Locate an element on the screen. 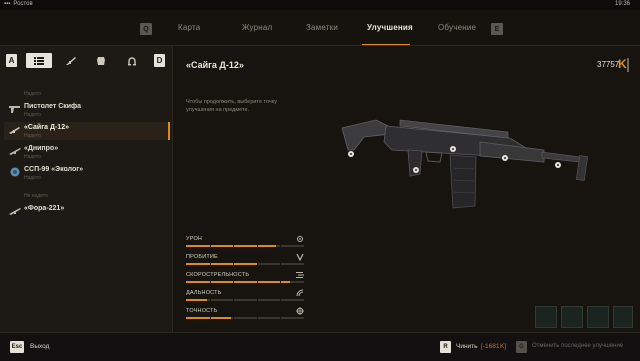 This screenshot has width=640, height=361. list-item: ССП-99 «Эколог» Надето is located at coordinates (87, 173).